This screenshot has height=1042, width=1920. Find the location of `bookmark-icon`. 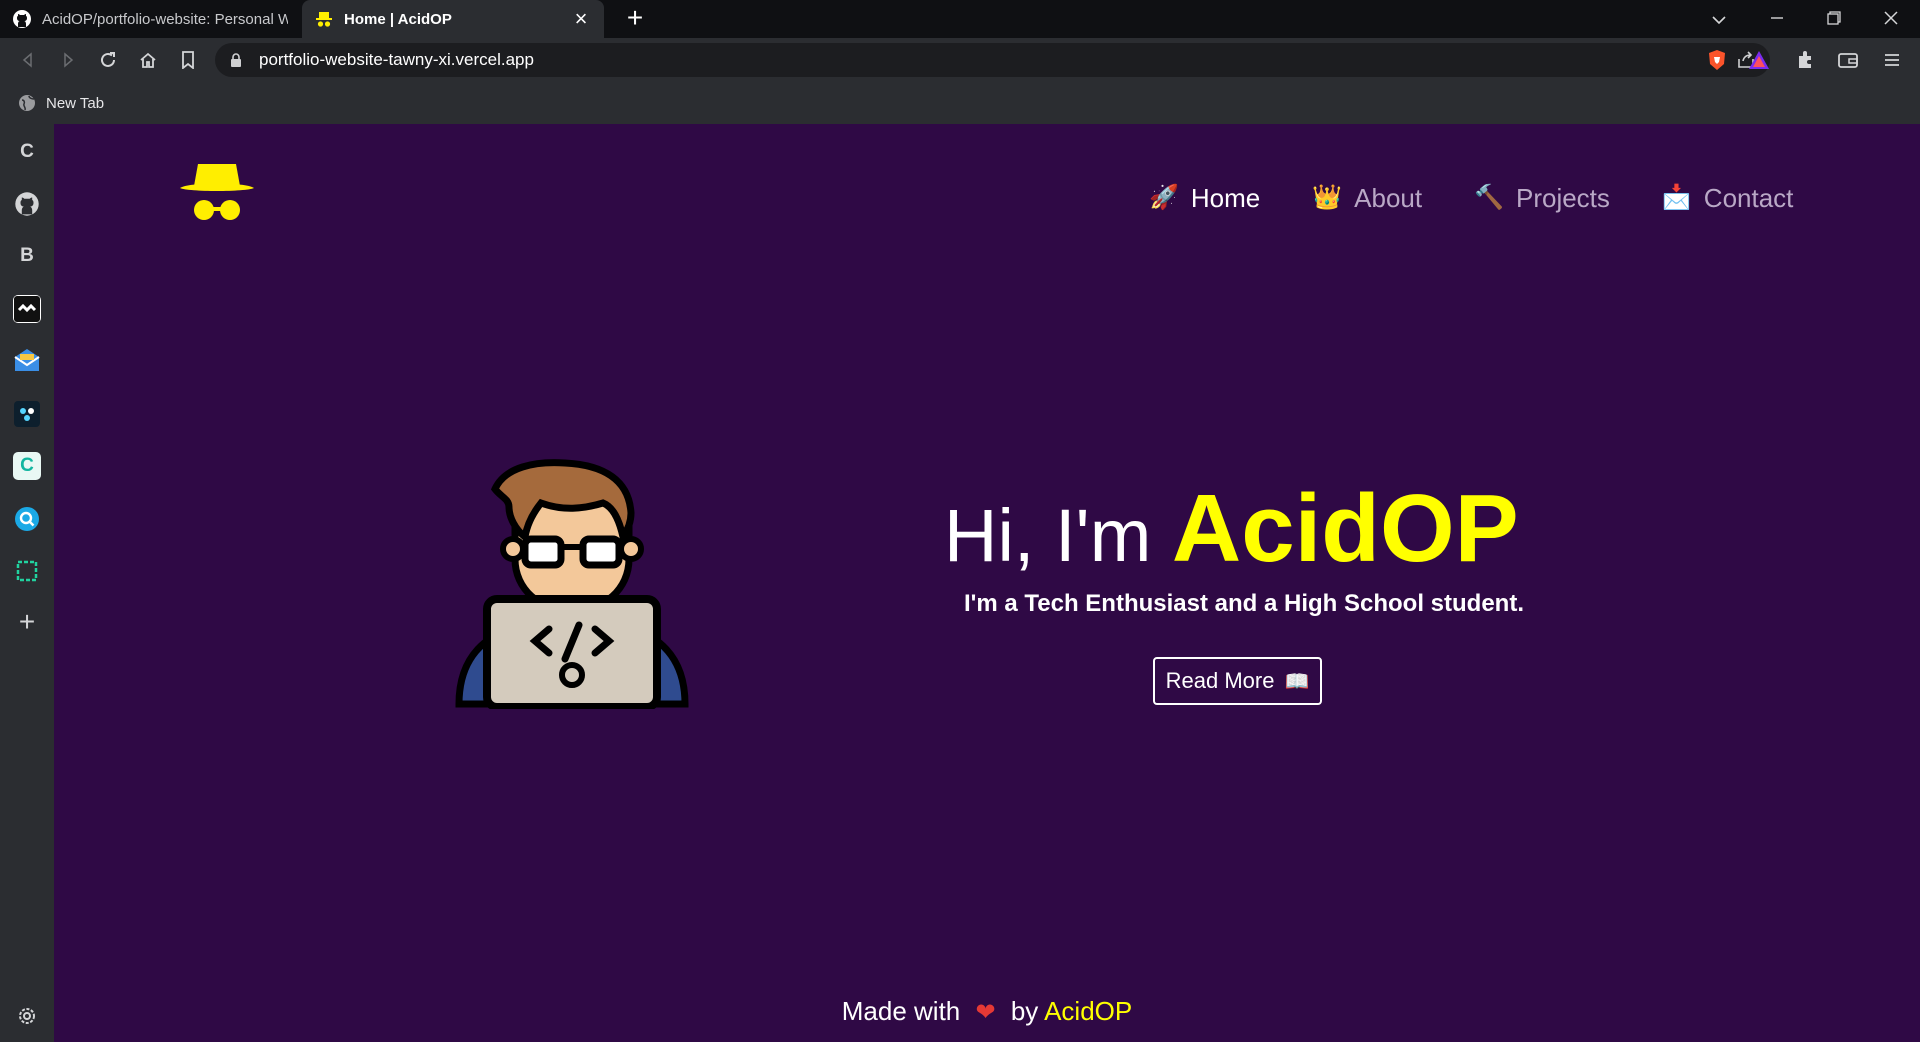

bookmark-icon is located at coordinates (188, 60).